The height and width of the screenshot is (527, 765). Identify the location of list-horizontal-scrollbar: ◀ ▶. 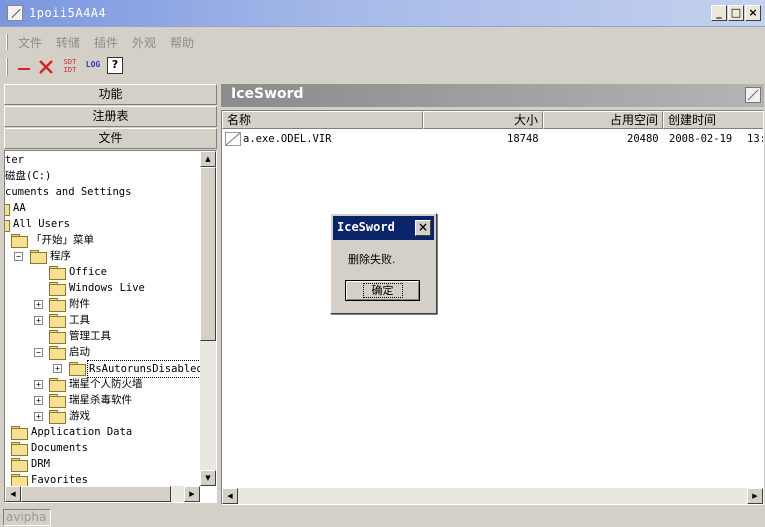
(492, 496).